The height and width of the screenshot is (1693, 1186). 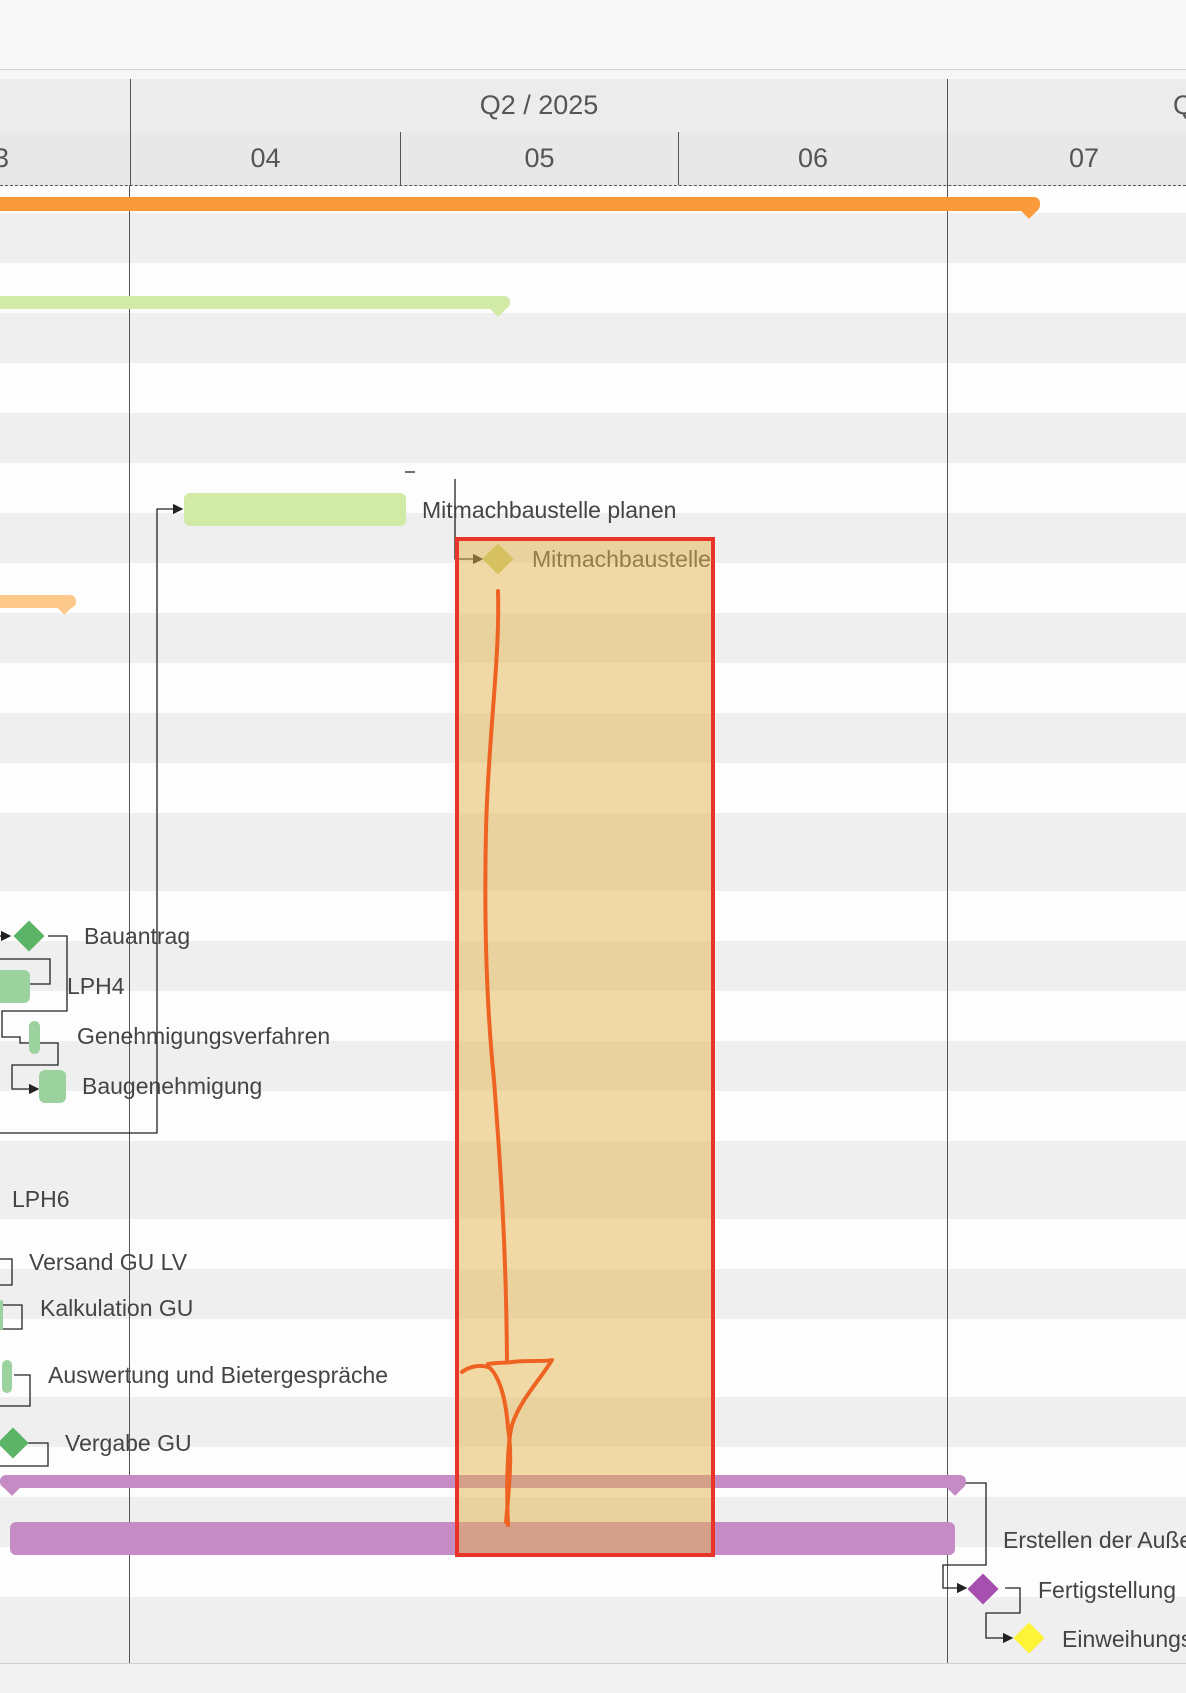 What do you see at coordinates (204, 1036) in the screenshot?
I see `task-label-genehmigungsverfahren: Genehmigungsverfahren` at bounding box center [204, 1036].